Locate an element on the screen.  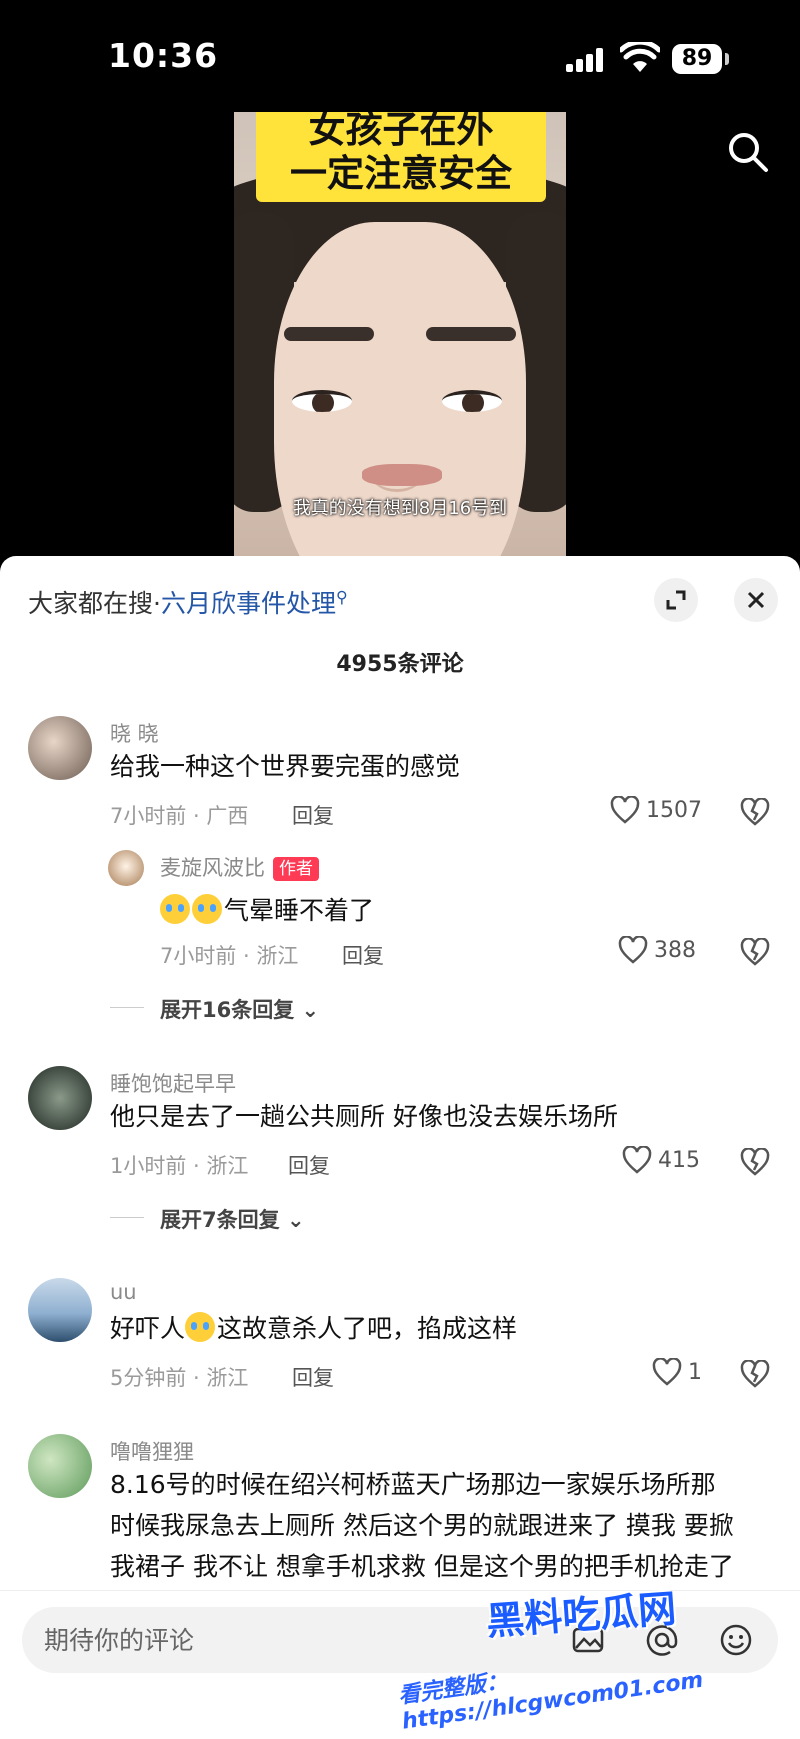
video-player: 女孩子在外 一定注意安全 我真的没有想到8月16号到 is located at coordinates (400, 336).